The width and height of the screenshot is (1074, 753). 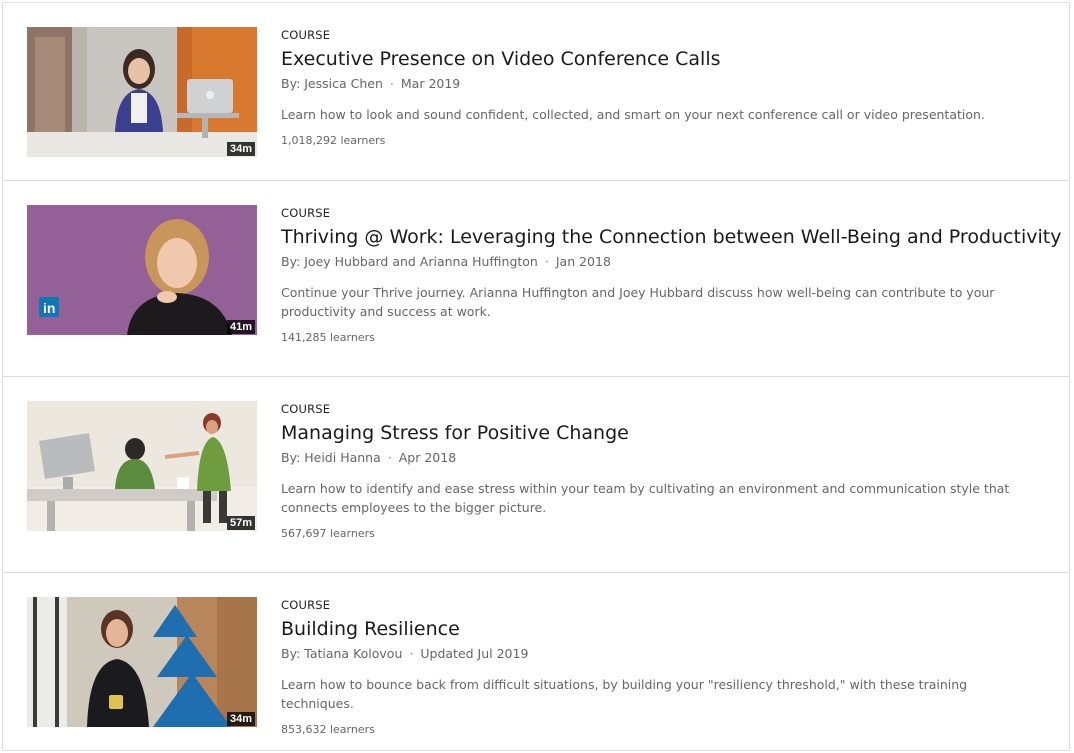 What do you see at coordinates (333, 140) in the screenshot?
I see `learner-count: 1,018,292 learners` at bounding box center [333, 140].